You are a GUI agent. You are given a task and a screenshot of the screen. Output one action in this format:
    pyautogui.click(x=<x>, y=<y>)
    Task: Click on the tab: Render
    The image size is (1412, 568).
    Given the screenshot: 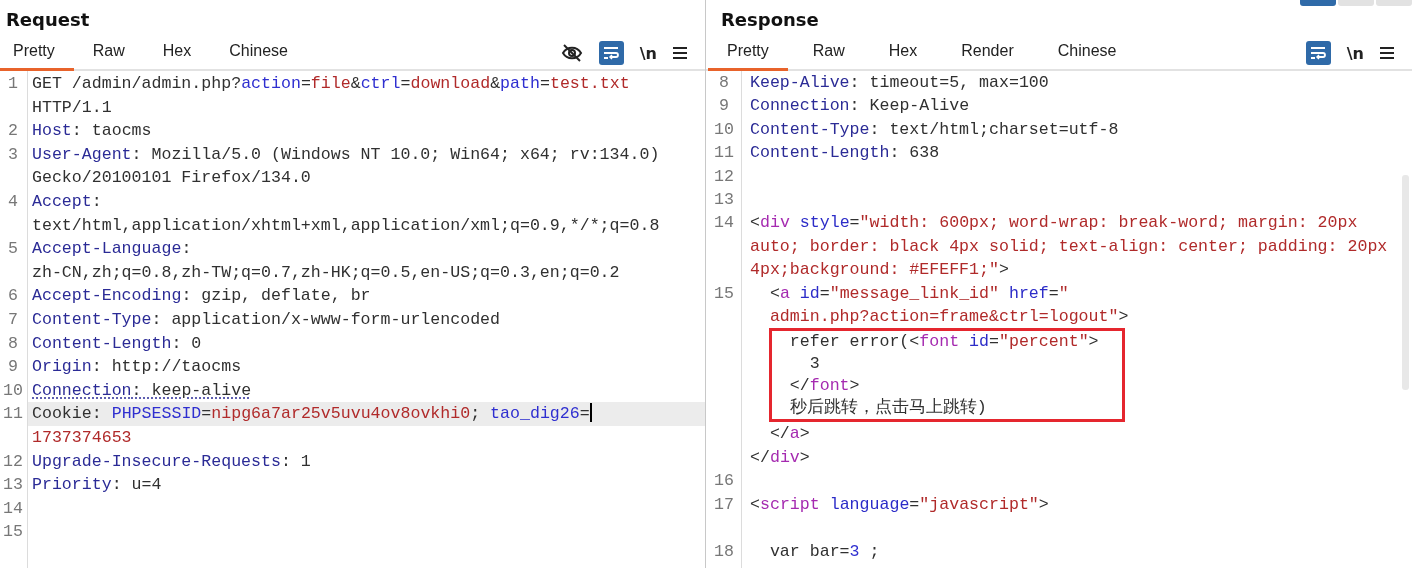 What is the action you would take?
    pyautogui.click(x=987, y=54)
    